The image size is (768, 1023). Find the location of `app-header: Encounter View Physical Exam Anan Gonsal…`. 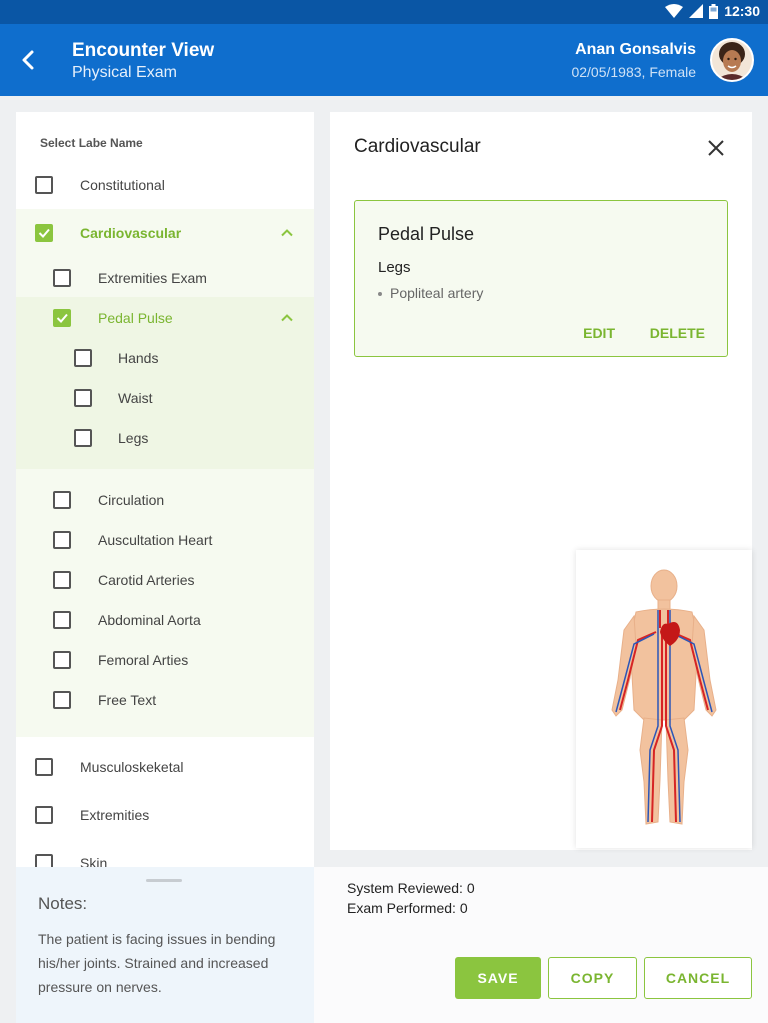

app-header: Encounter View Physical Exam Anan Gonsal… is located at coordinates (384, 60).